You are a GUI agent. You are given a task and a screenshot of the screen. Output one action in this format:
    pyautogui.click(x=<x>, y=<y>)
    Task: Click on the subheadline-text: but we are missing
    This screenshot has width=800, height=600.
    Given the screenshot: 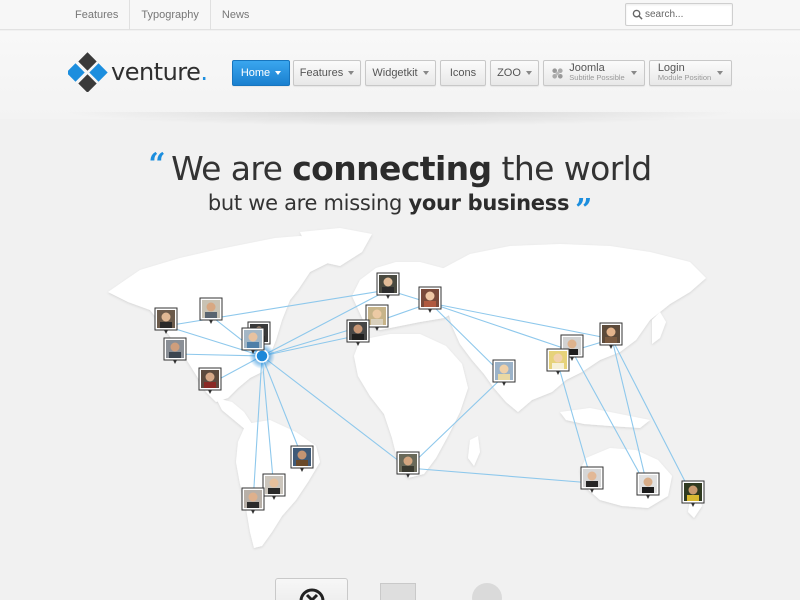 What is the action you would take?
    pyautogui.click(x=308, y=203)
    